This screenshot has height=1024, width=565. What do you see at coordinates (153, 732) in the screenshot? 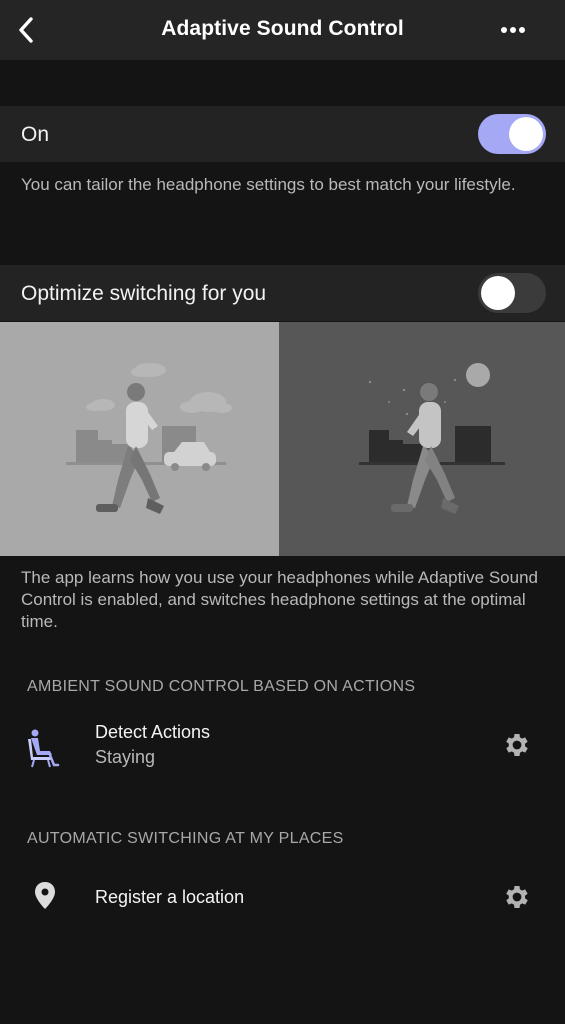
I see `detect-actions-title: Detect Actions` at bounding box center [153, 732].